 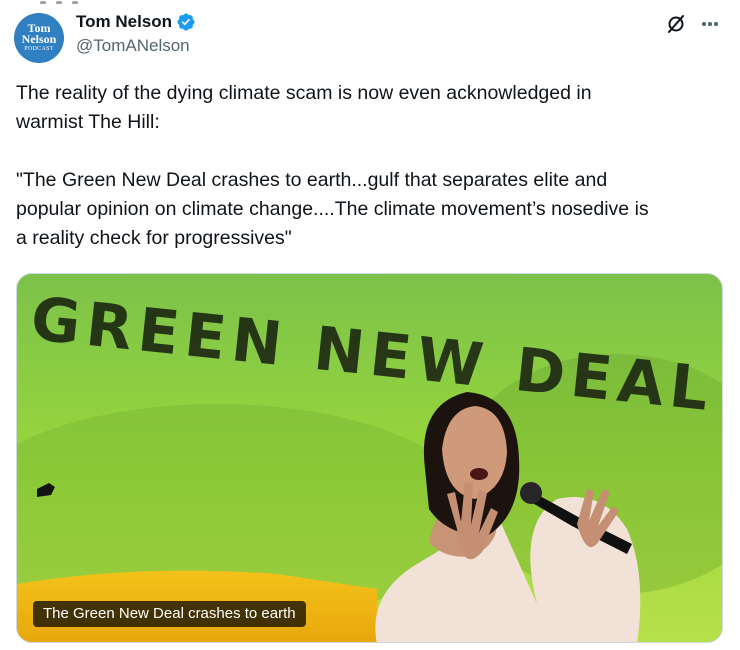 What do you see at coordinates (676, 24) in the screenshot?
I see `grok-icon` at bounding box center [676, 24].